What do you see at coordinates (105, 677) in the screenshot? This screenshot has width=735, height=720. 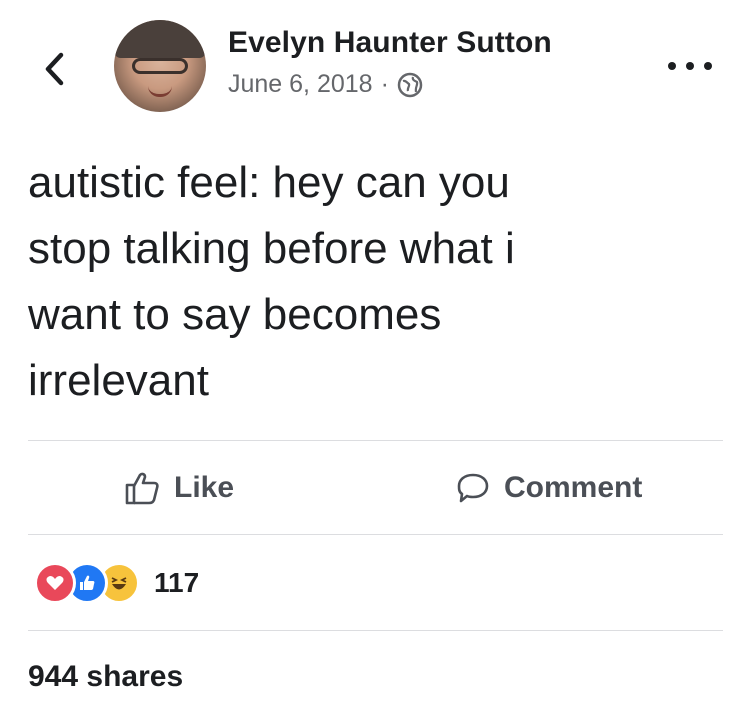 I see `shares-count: 944 shares` at bounding box center [105, 677].